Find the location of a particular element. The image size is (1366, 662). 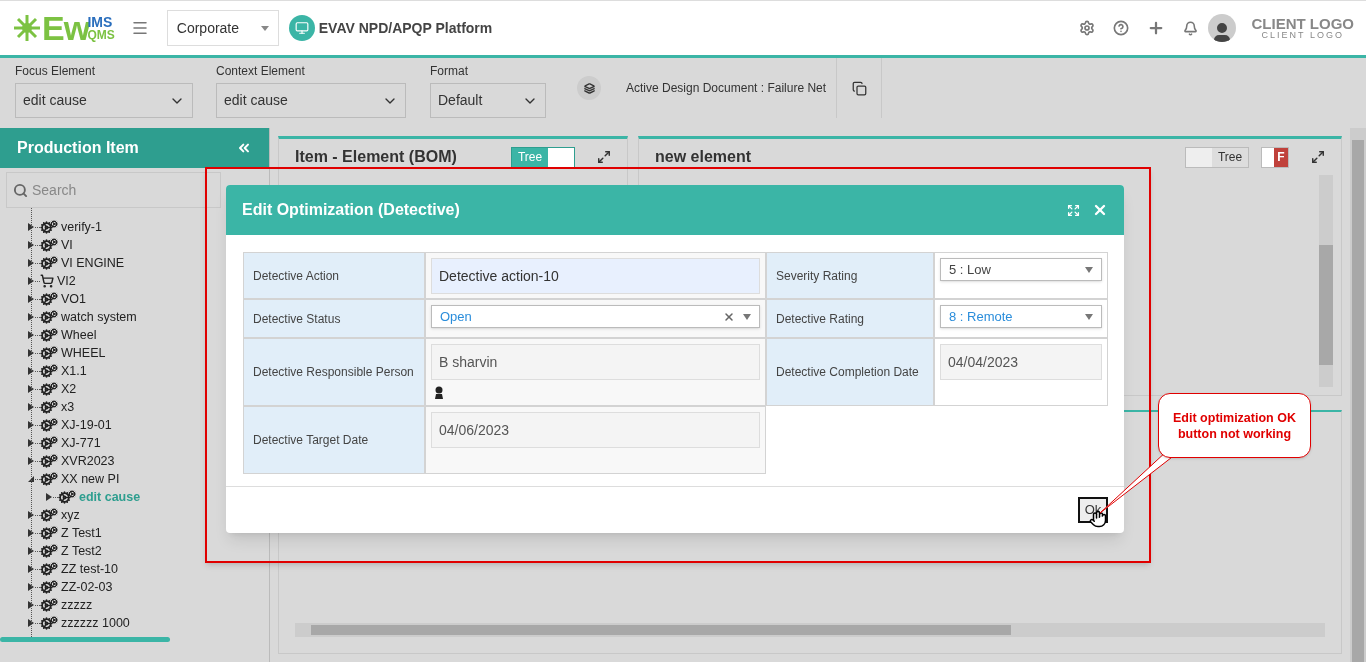

node-label: XX new PI is located at coordinates (90, 479).